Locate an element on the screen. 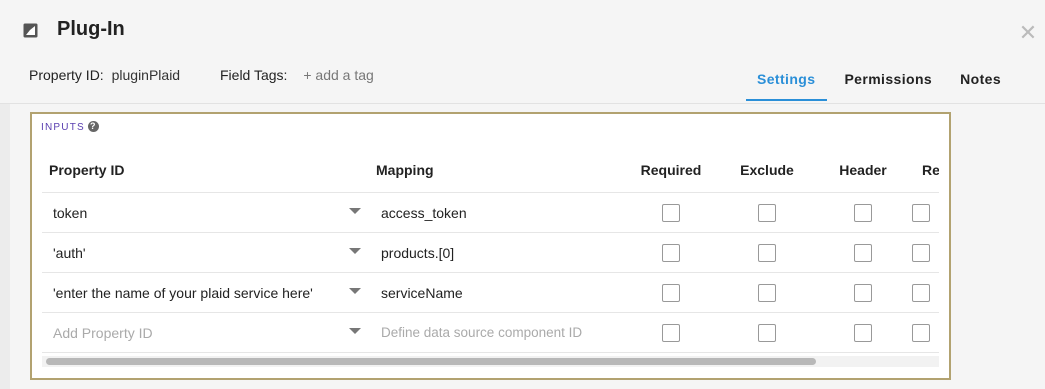 Image resolution: width=1045 pixels, height=389 pixels. tab-notes: Notes is located at coordinates (980, 86).